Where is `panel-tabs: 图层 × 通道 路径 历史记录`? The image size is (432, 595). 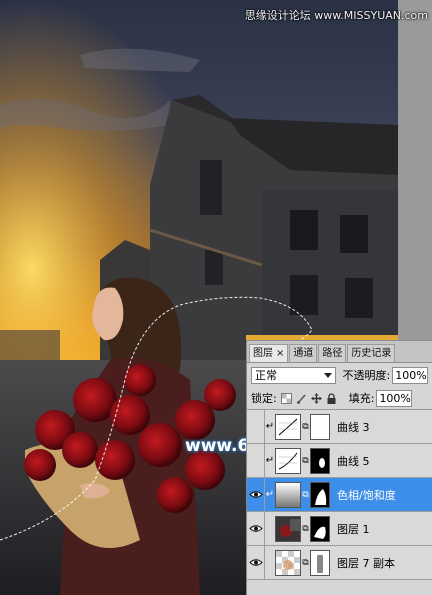 panel-tabs: 图层 × 通道 路径 历史记录 is located at coordinates (339, 352).